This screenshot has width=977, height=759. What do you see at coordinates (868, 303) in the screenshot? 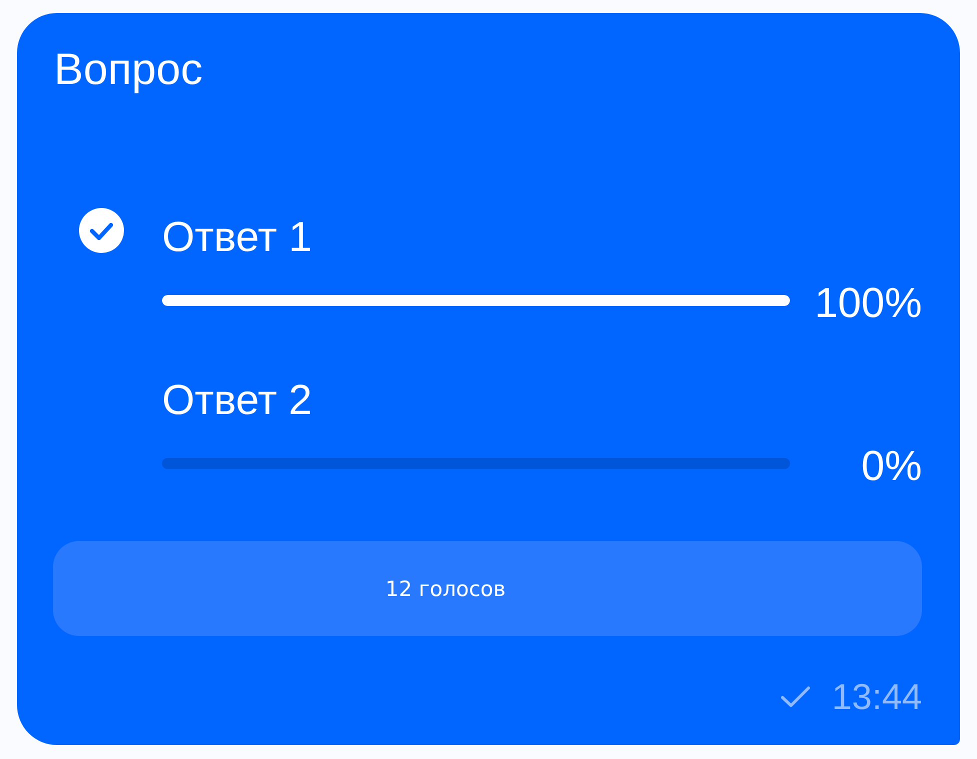
I see `percent-label: 100%` at bounding box center [868, 303].